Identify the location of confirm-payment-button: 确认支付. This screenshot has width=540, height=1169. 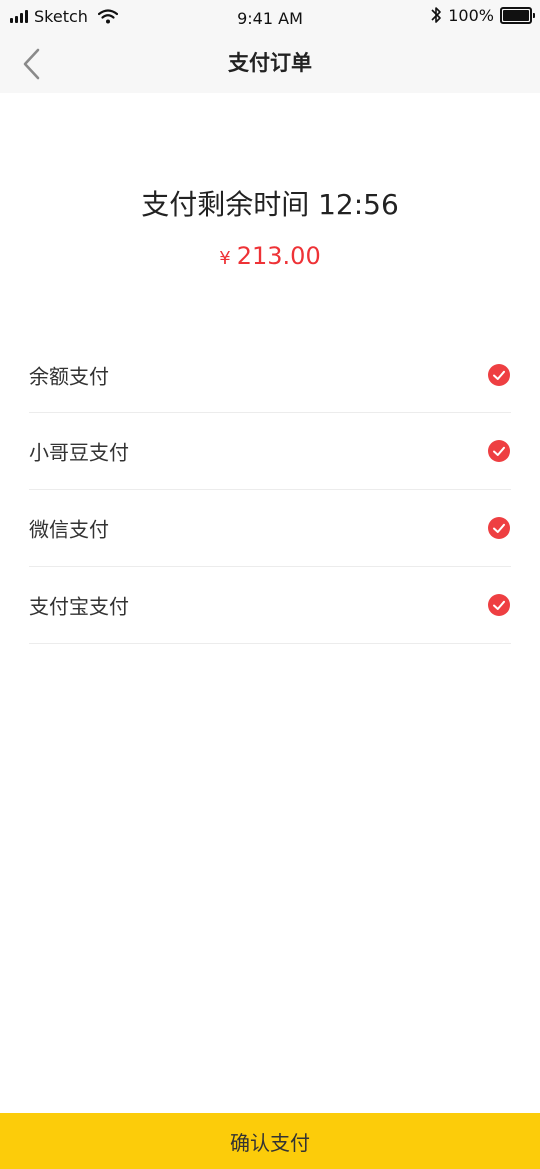
(270, 1141).